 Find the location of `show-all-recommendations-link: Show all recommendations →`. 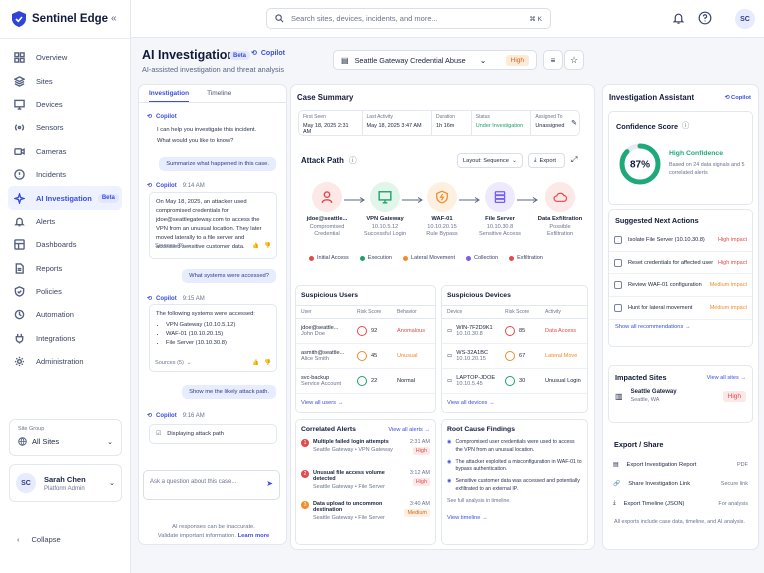

show-all-recommendations-link: Show all recommendations → is located at coordinates (680, 327).